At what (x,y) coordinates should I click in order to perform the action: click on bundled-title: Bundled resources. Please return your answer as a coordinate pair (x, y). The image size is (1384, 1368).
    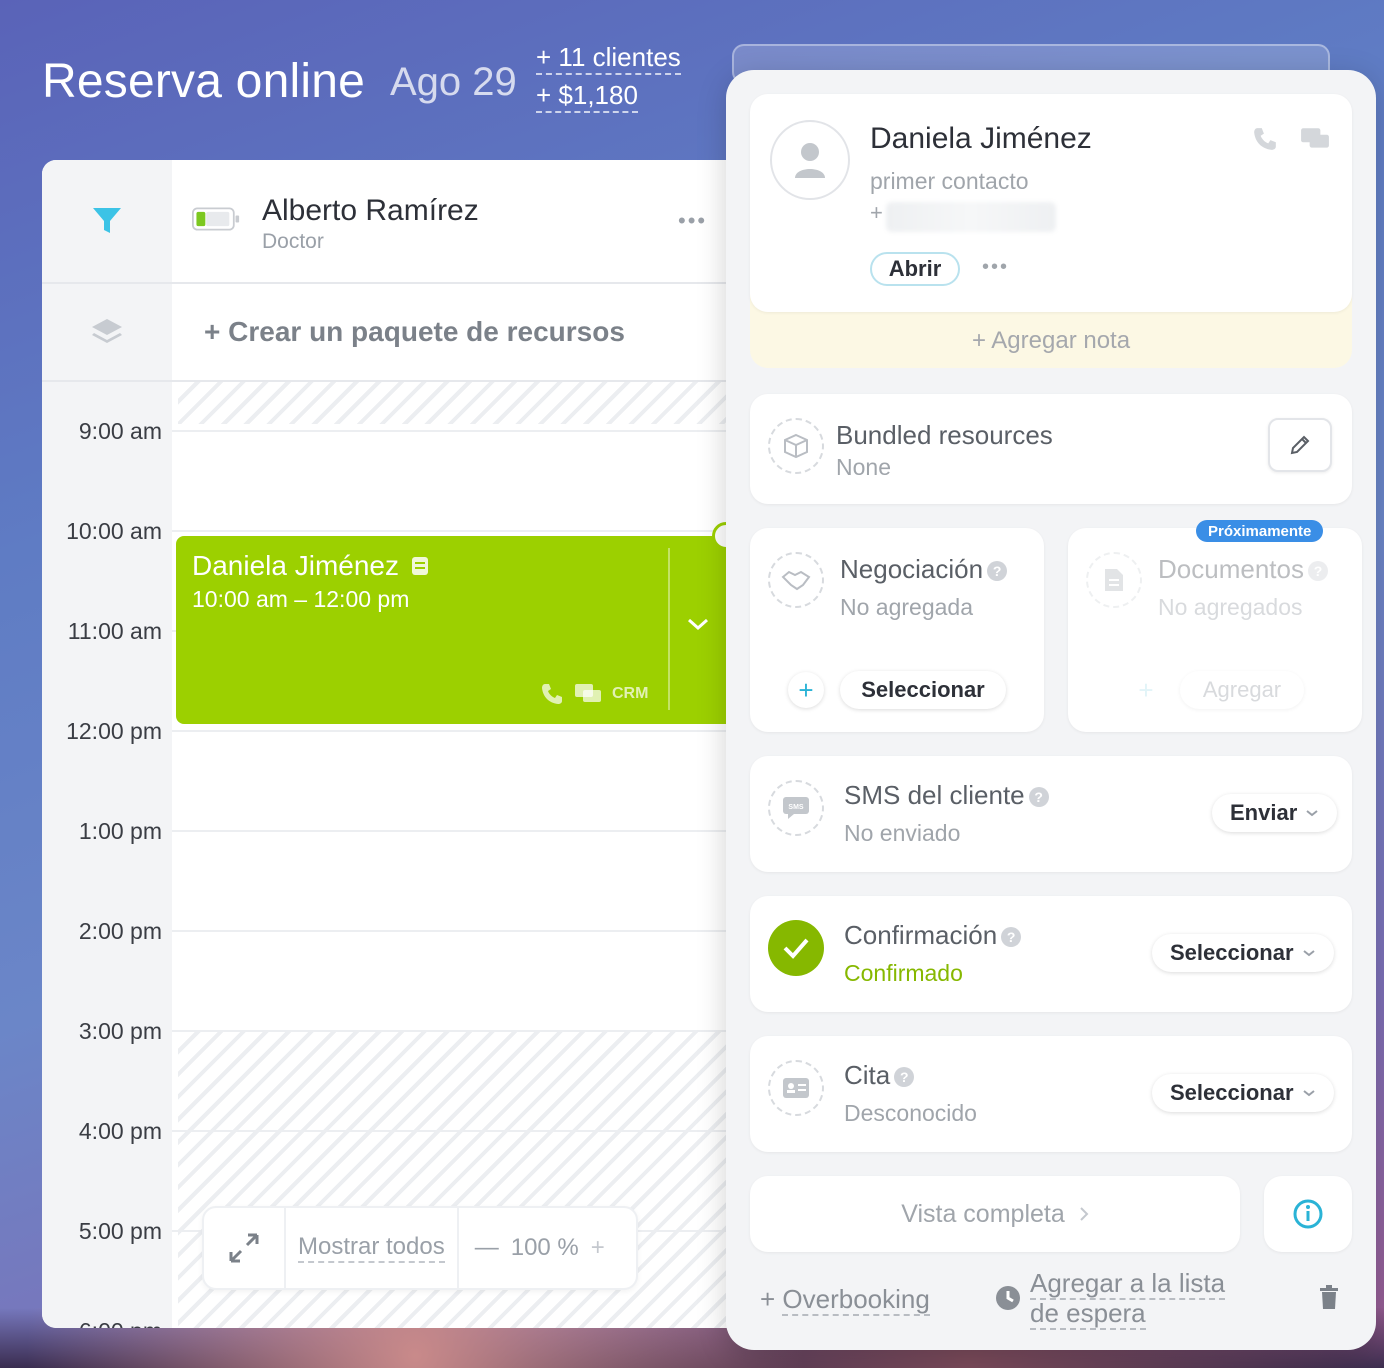
    Looking at the image, I should click on (944, 435).